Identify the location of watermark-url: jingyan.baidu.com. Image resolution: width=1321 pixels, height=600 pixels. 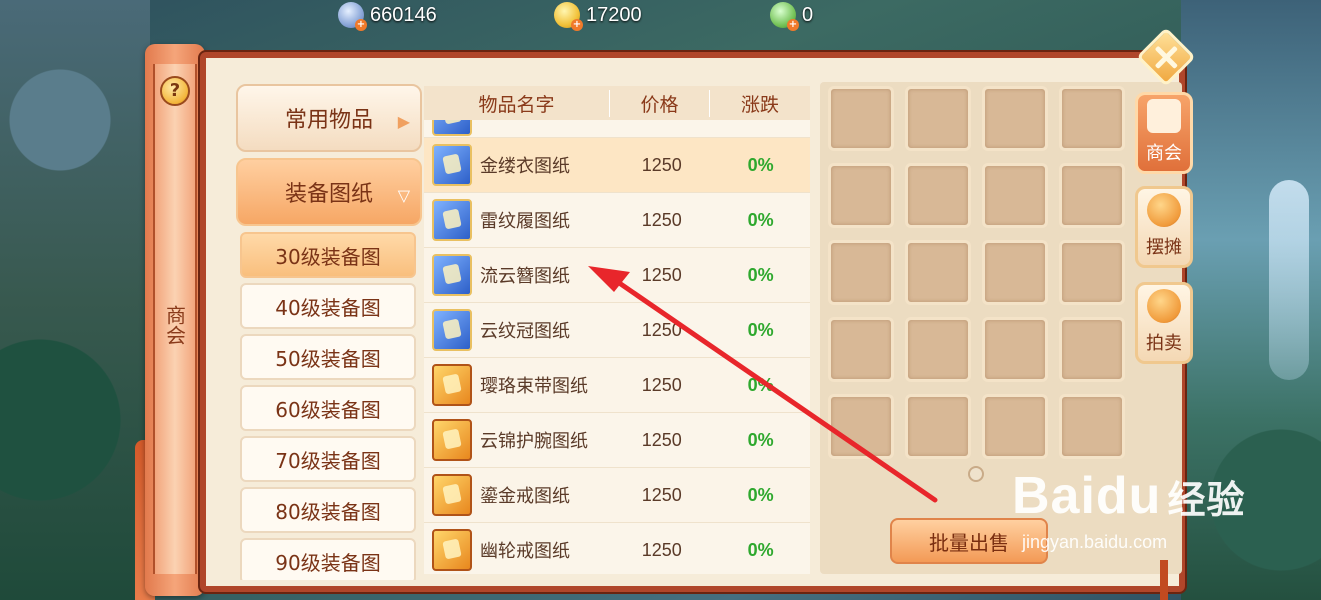
(1095, 542).